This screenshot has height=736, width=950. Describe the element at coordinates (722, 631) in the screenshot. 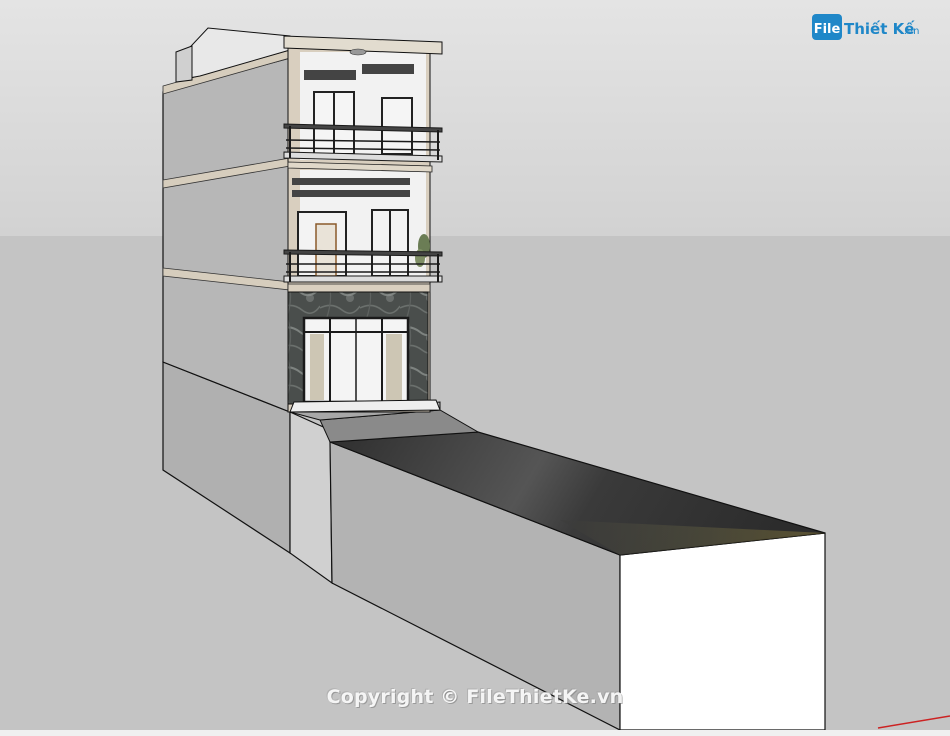

I see `lot-end-face` at that location.